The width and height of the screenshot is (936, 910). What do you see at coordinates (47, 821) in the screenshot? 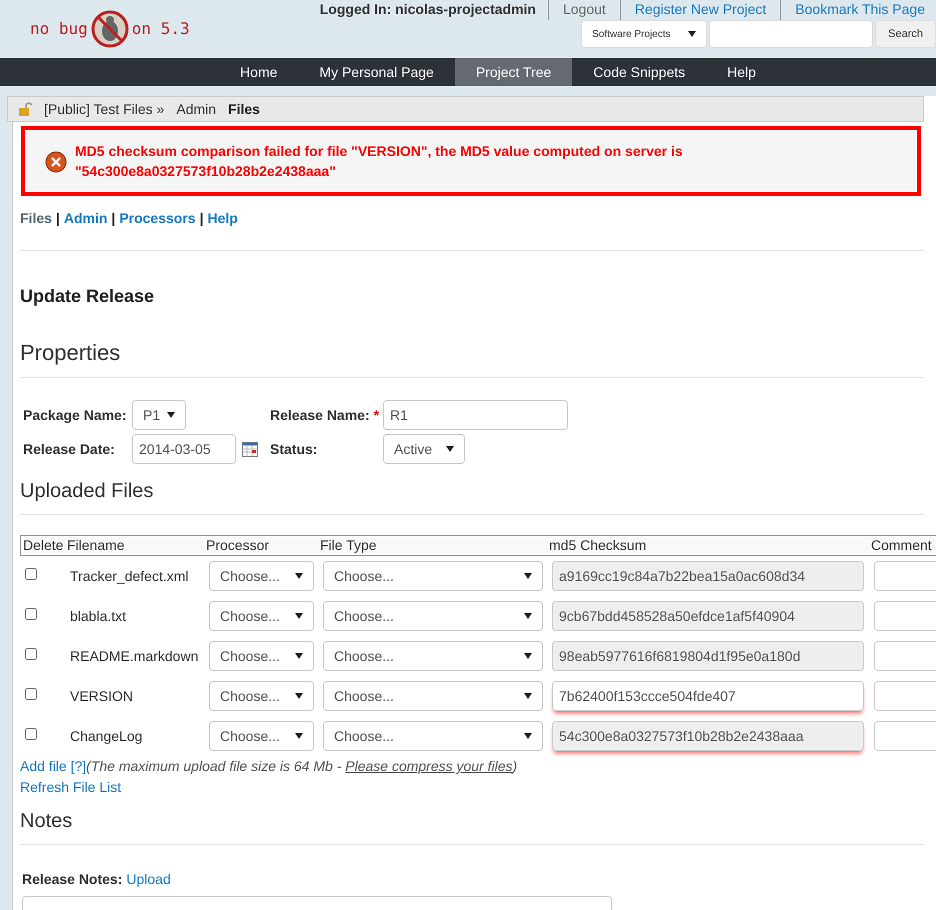
I see `section-heading: Notes` at bounding box center [47, 821].